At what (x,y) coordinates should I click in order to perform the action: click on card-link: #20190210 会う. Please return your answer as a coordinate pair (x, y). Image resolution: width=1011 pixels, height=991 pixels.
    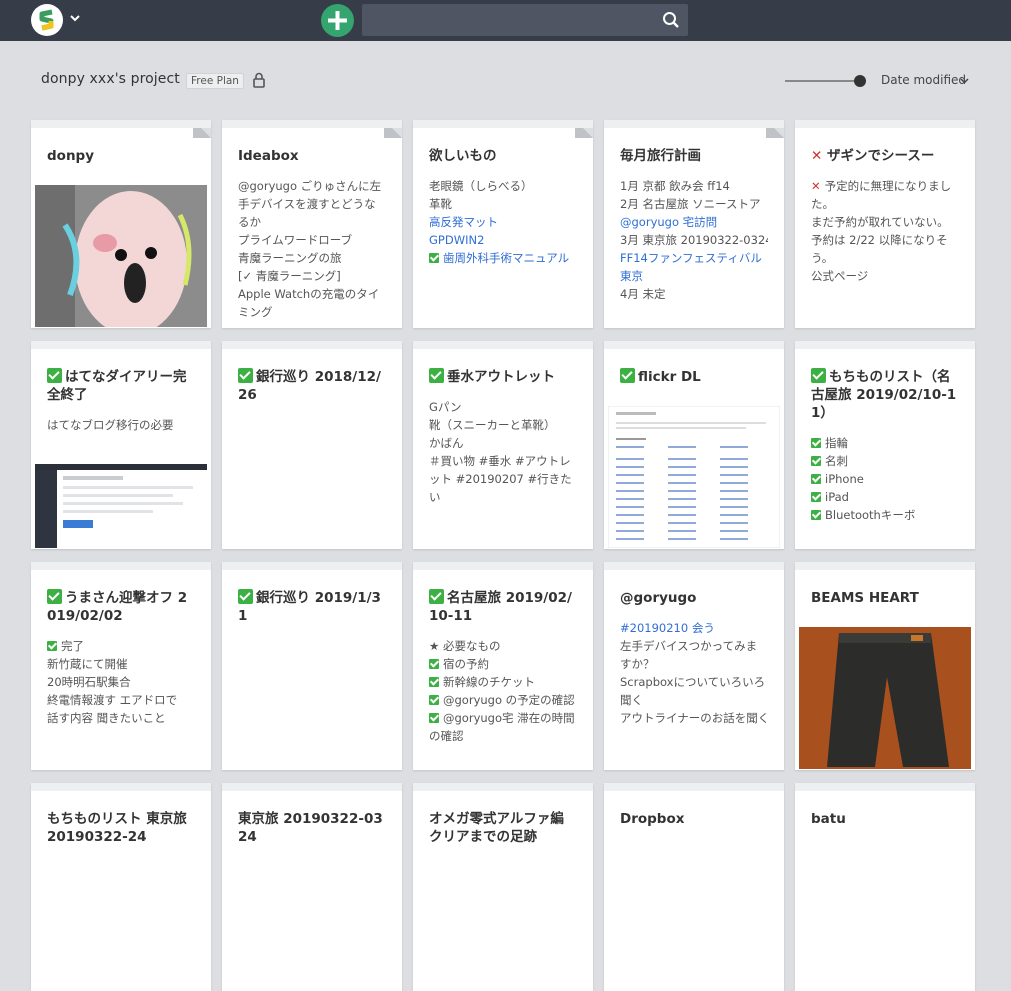
    Looking at the image, I should click on (694, 628).